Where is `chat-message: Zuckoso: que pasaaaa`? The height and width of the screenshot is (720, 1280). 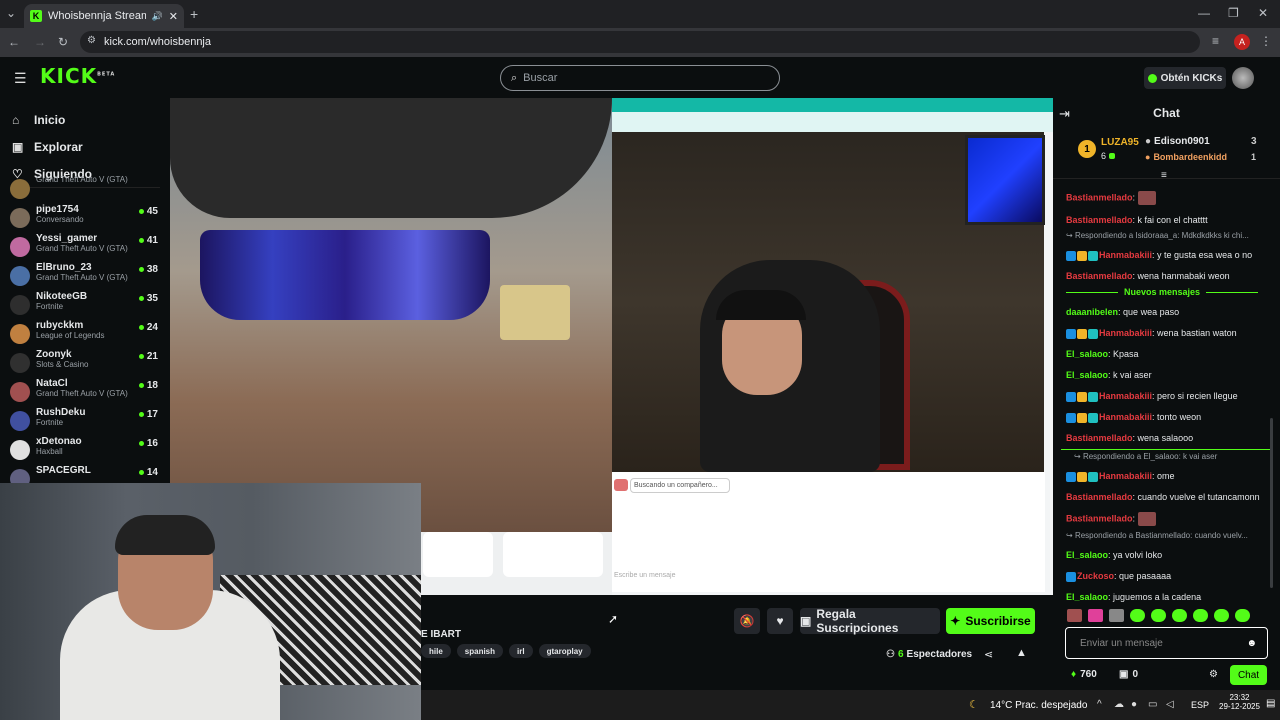 chat-message: Zuckoso: que pasaaaa is located at coordinates (1162, 576).